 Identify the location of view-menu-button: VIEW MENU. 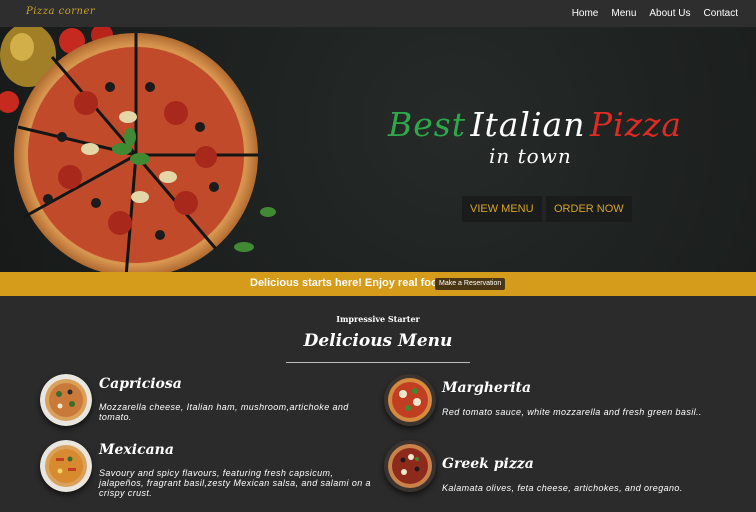
(502, 209).